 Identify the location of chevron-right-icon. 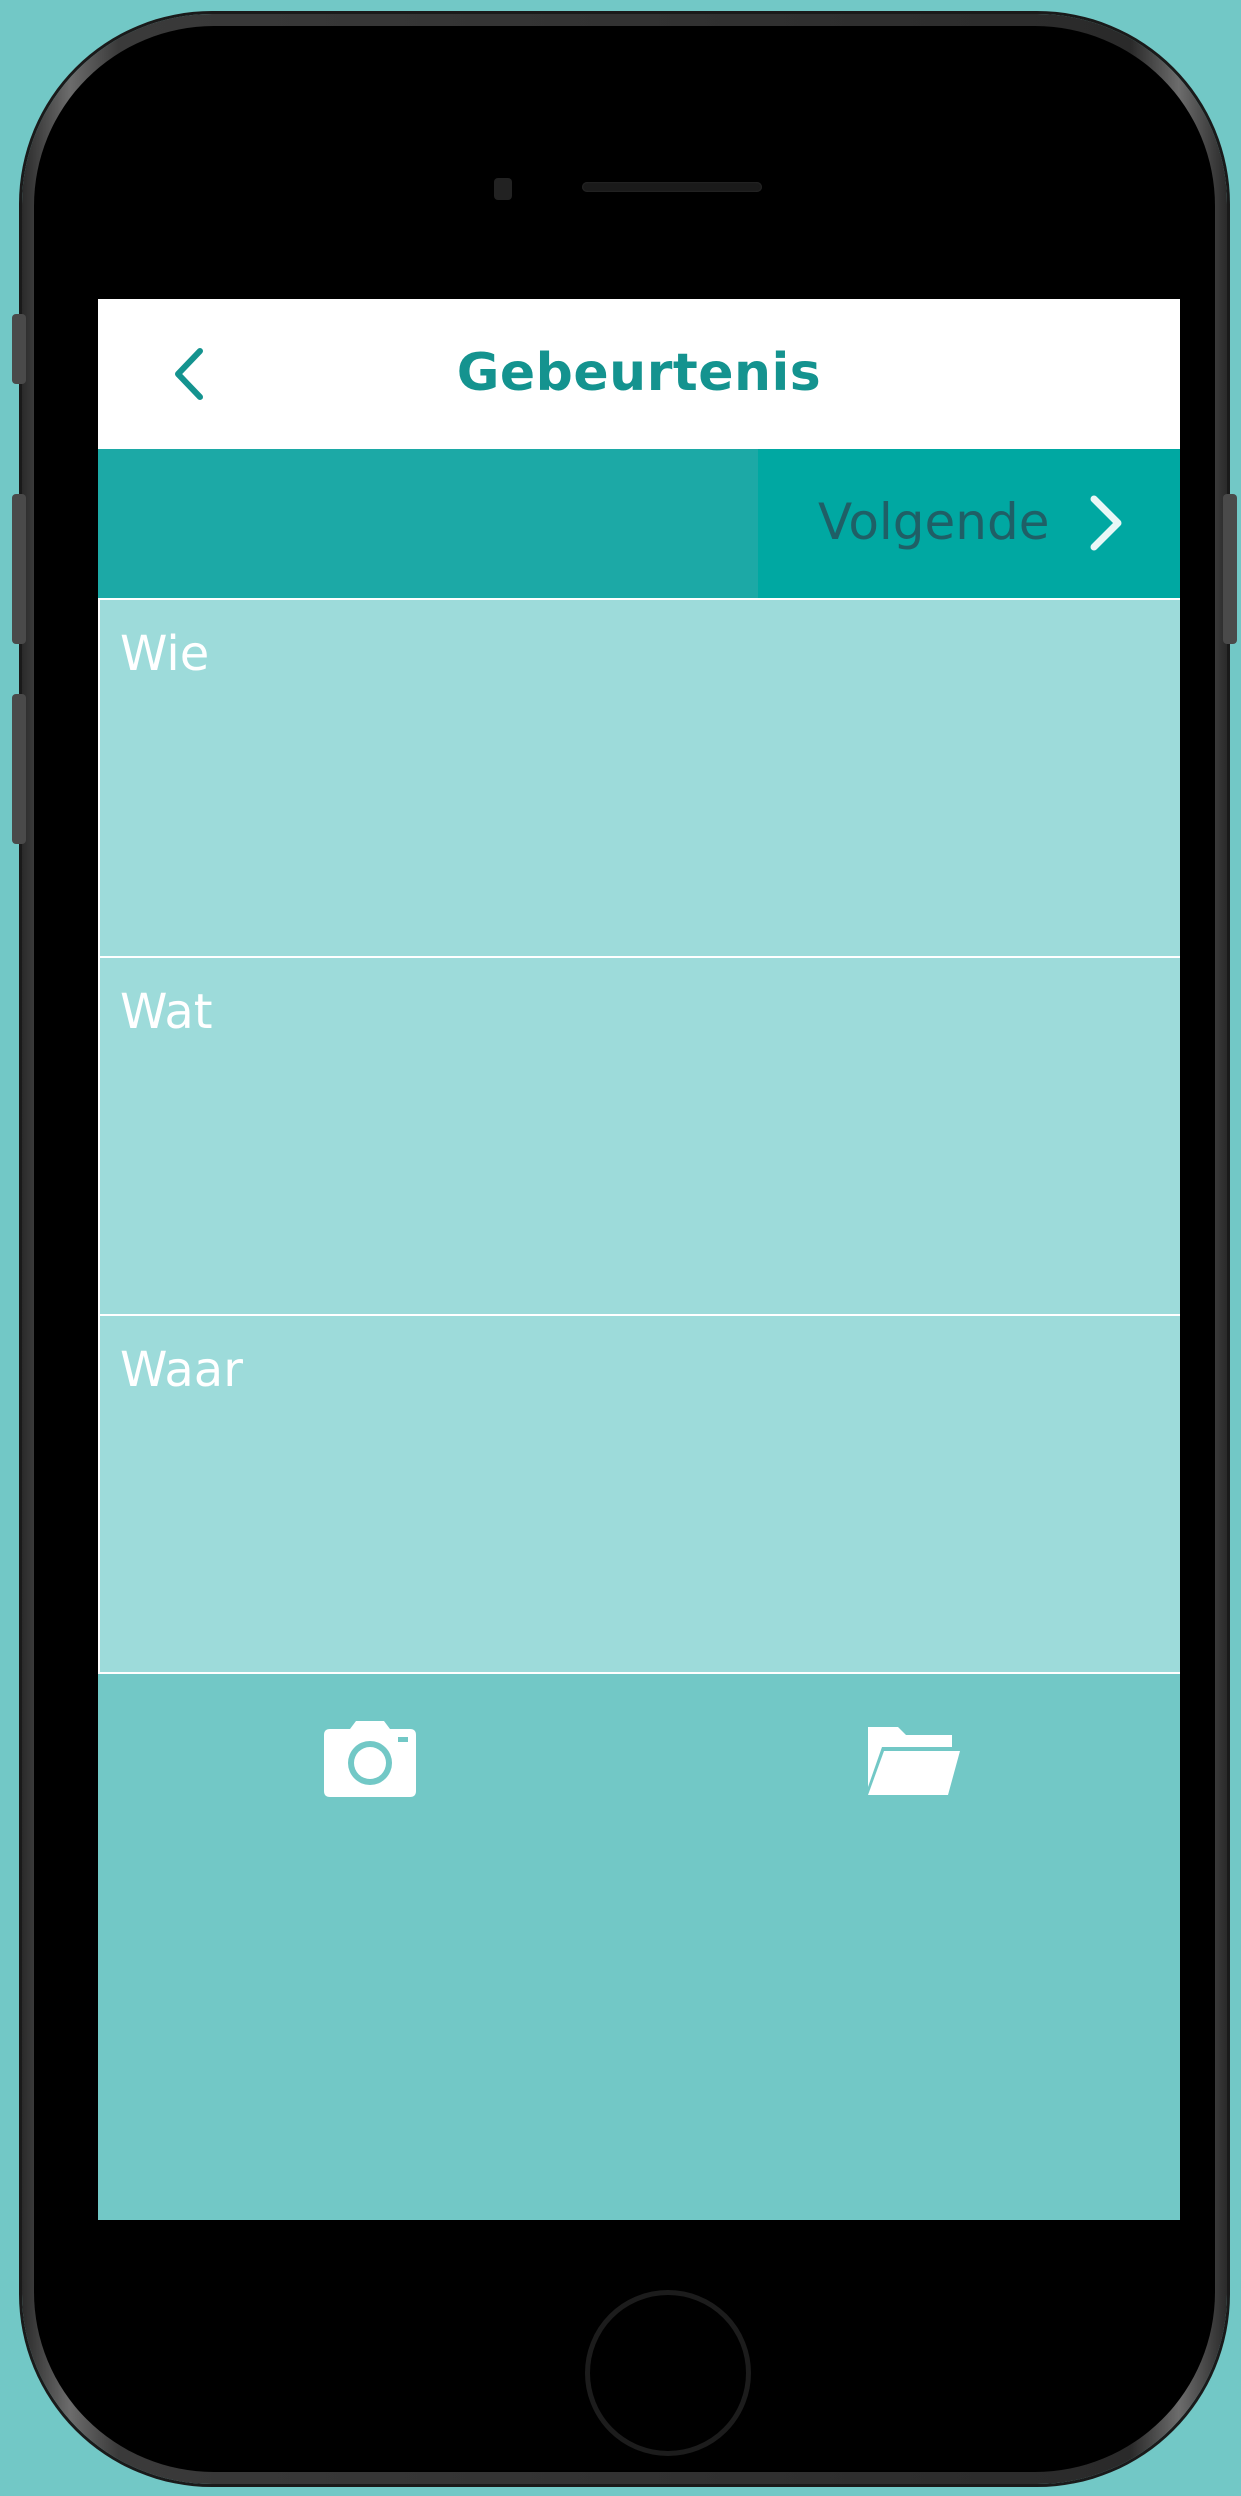
(1106, 523).